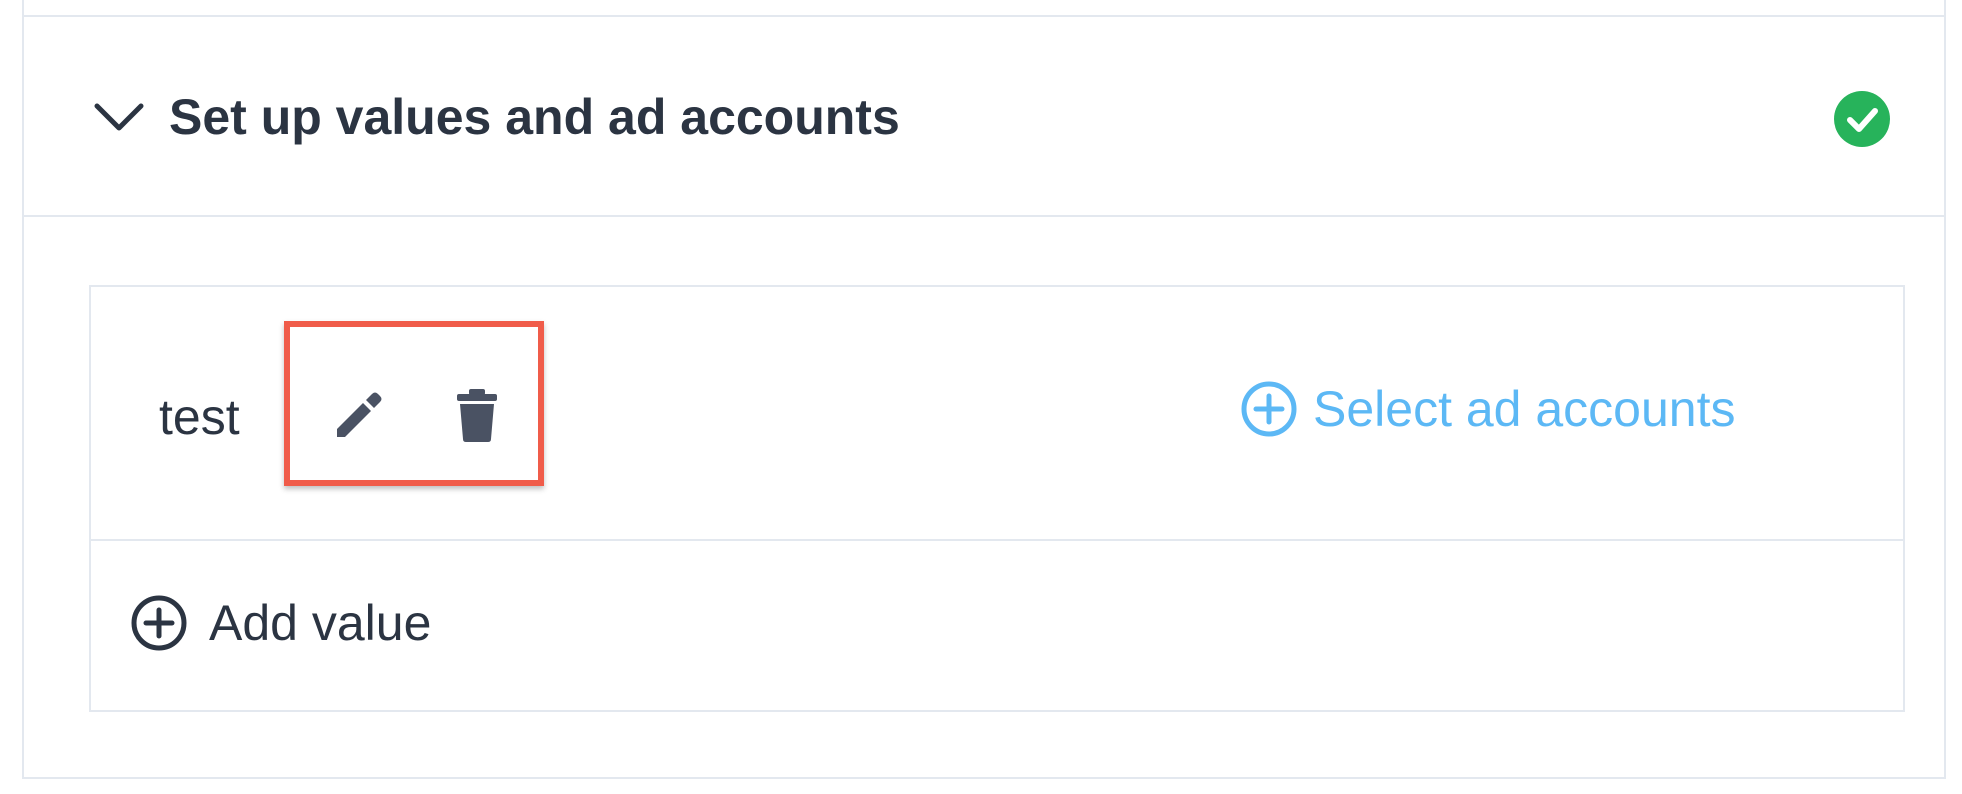 The height and width of the screenshot is (794, 1962). Describe the element at coordinates (1524, 409) in the screenshot. I see `select-ad-accounts-label: Select ad accounts` at that location.